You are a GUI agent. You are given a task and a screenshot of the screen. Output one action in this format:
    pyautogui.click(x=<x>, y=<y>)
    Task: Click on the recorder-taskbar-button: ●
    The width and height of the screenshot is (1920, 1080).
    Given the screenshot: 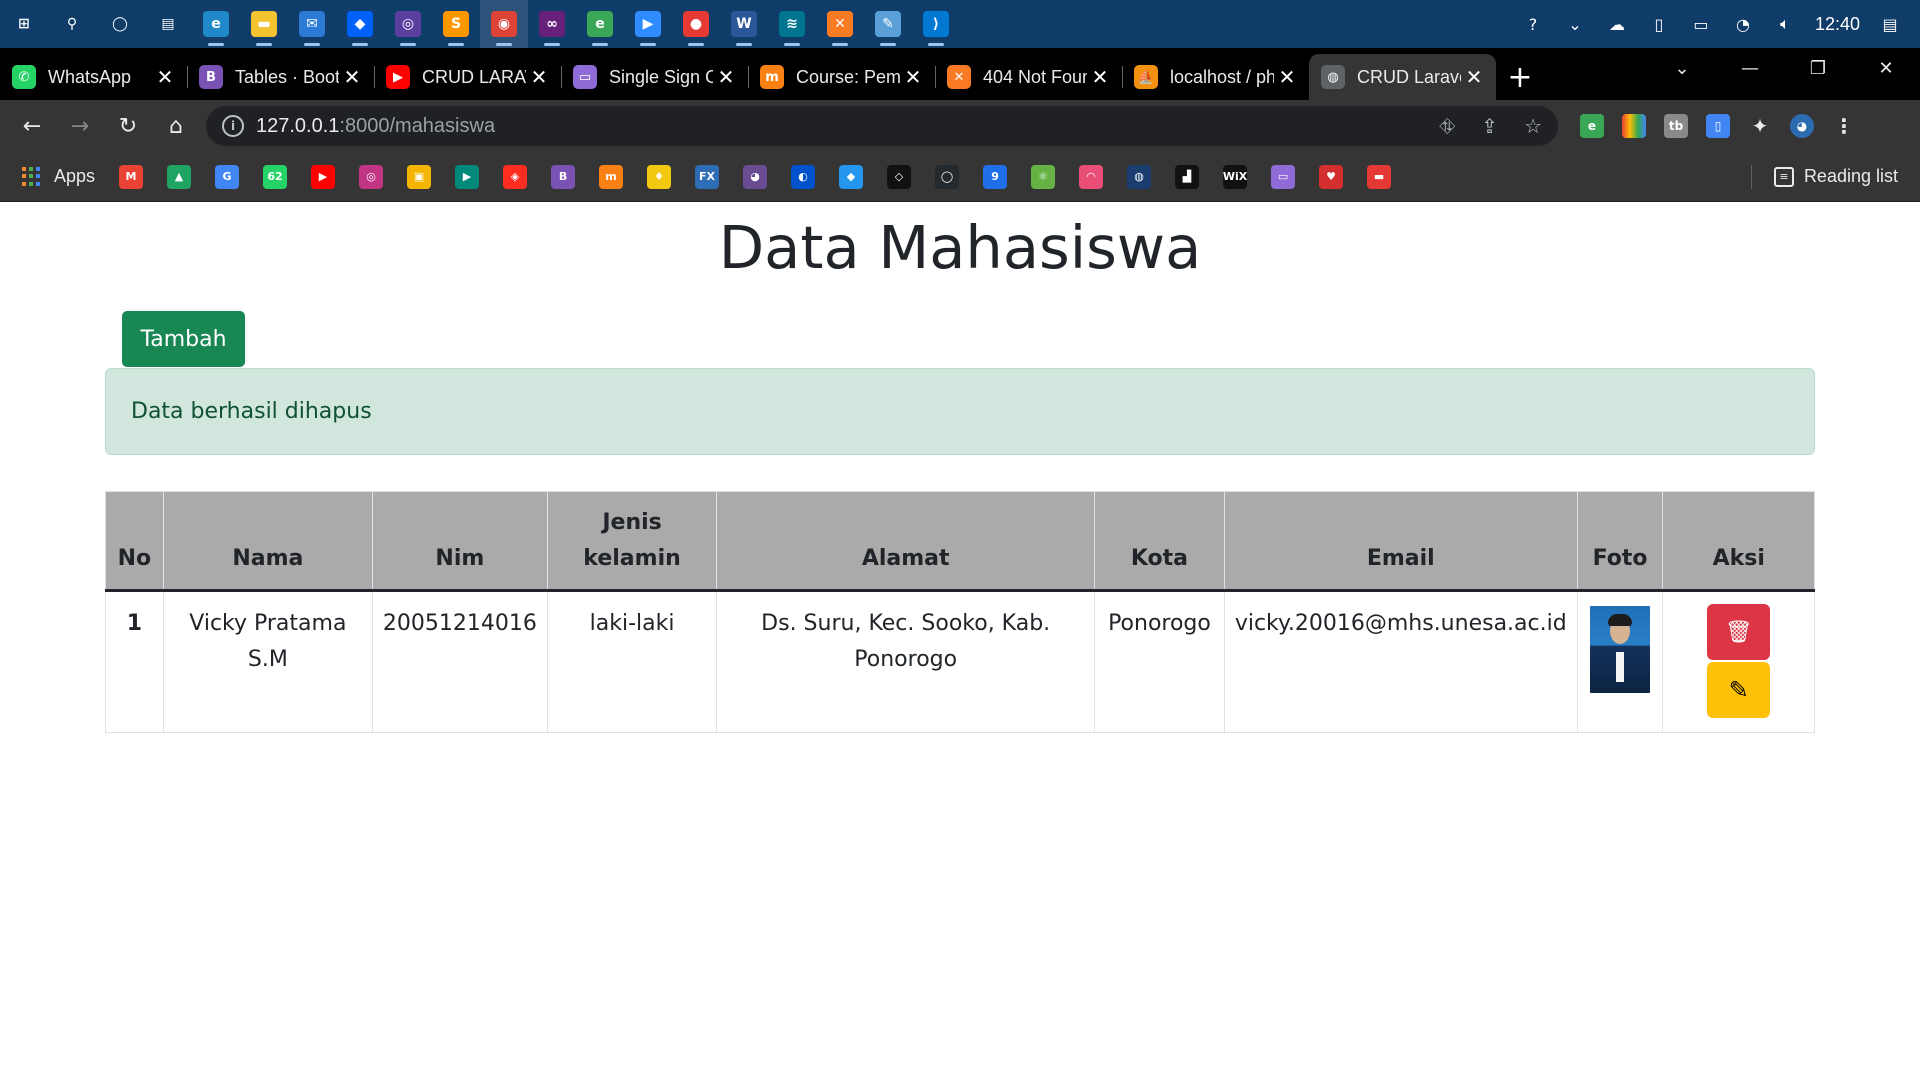 What is the action you would take?
    pyautogui.click(x=696, y=24)
    